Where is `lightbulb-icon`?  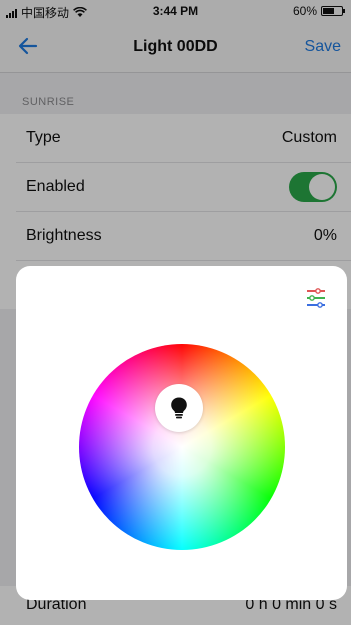 lightbulb-icon is located at coordinates (179, 408).